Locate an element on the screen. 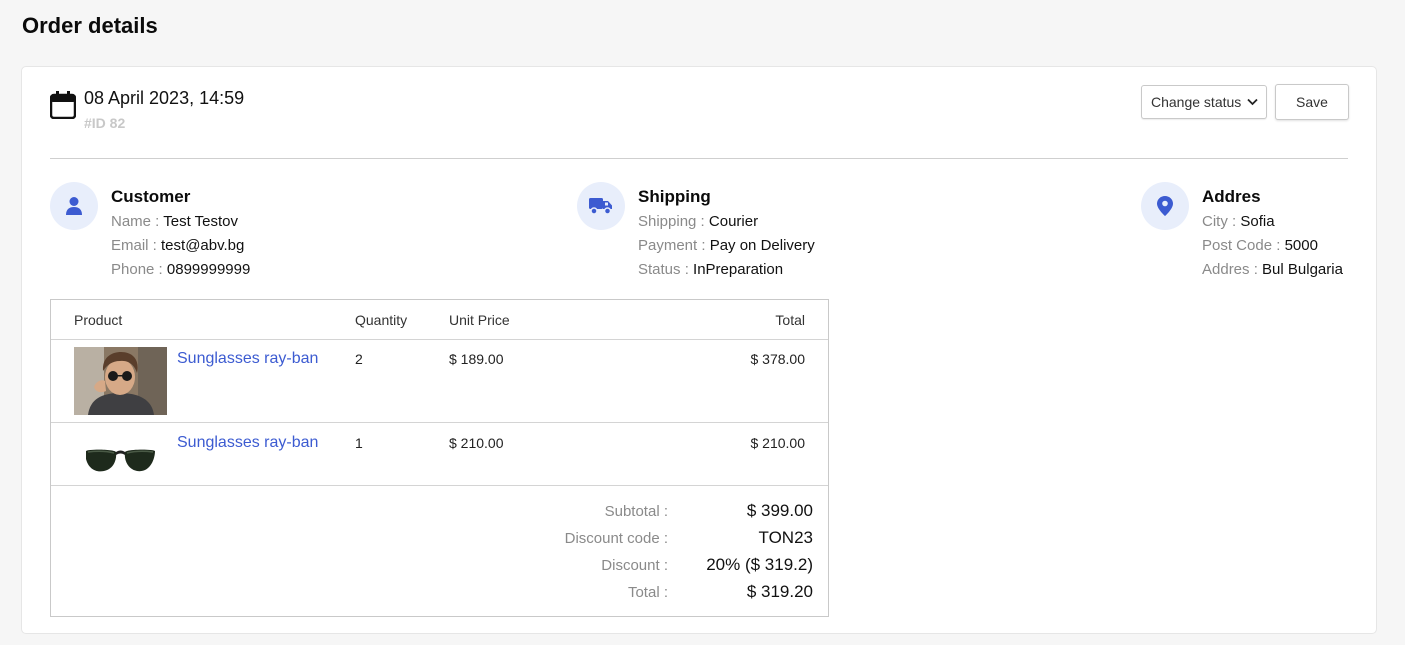  order-id: #ID 82 is located at coordinates (105, 123).